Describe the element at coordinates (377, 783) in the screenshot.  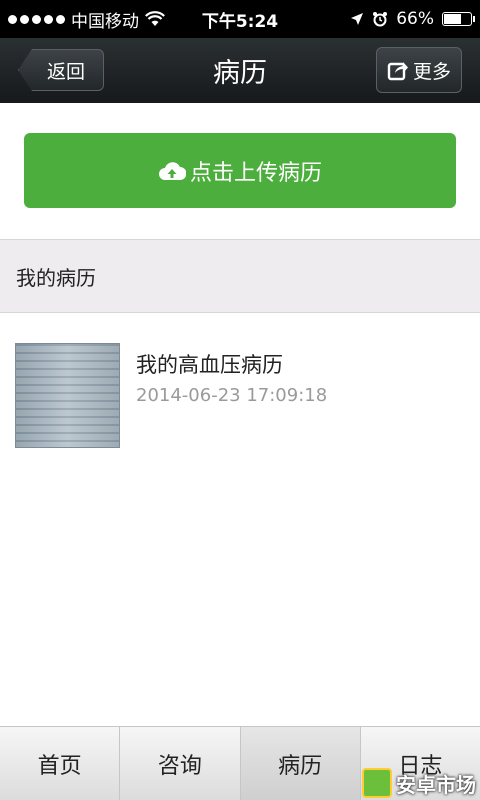
I see `watermark-logo-icon` at that location.